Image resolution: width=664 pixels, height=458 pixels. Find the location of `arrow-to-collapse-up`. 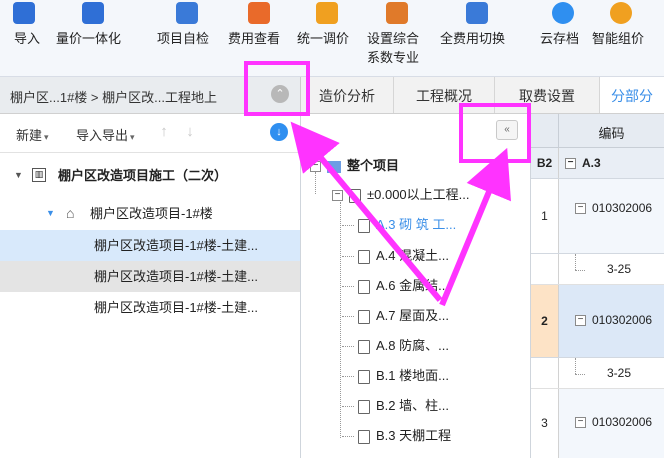

arrow-to-collapse-up is located at coordinates (366, 211).